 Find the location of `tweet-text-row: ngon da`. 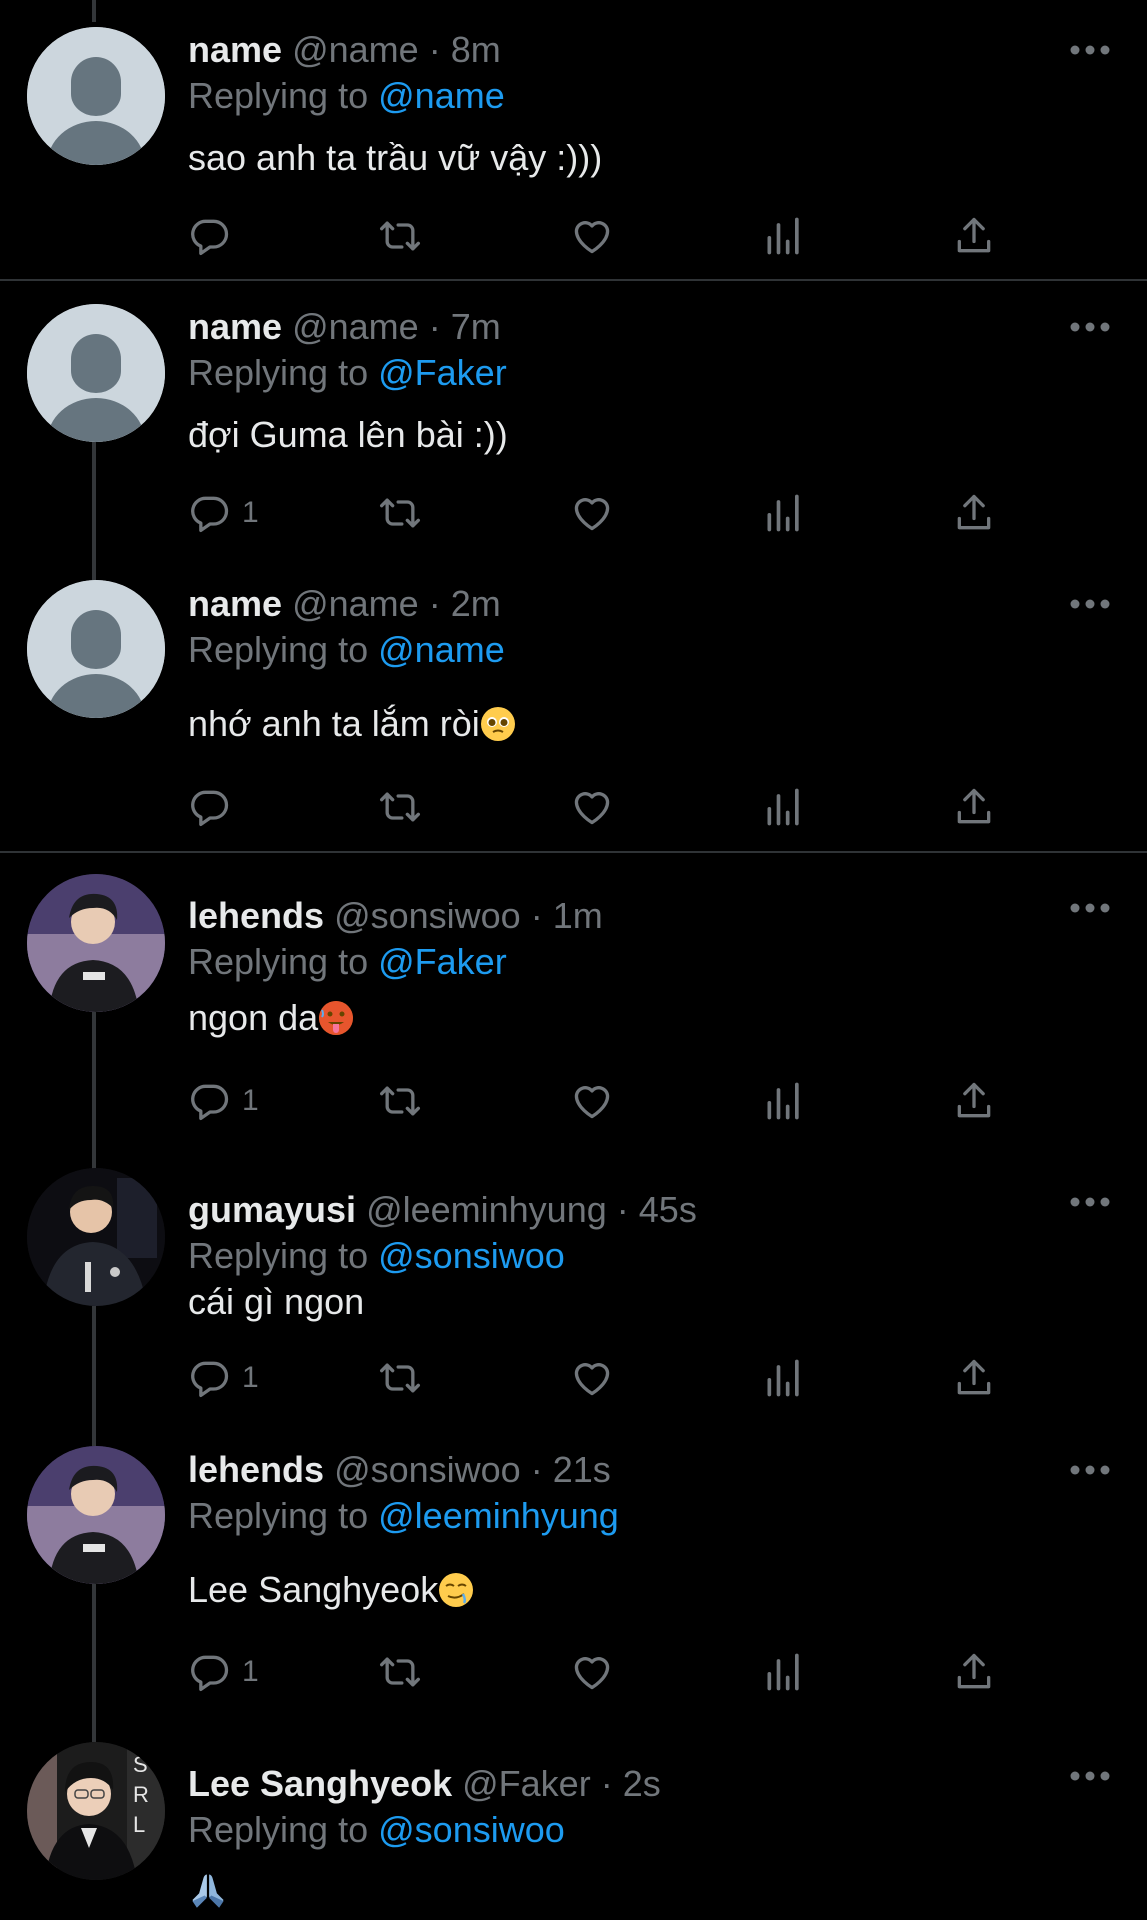

tweet-text-row: ngon da is located at coordinates (271, 1018).